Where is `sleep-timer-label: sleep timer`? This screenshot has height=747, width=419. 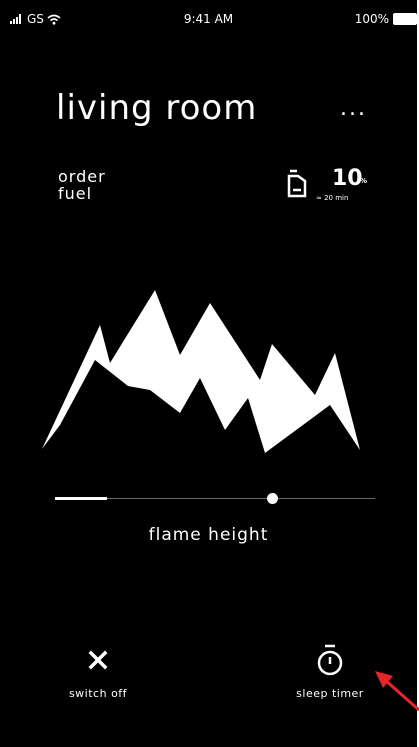
sleep-timer-label: sleep timer is located at coordinates (330, 693).